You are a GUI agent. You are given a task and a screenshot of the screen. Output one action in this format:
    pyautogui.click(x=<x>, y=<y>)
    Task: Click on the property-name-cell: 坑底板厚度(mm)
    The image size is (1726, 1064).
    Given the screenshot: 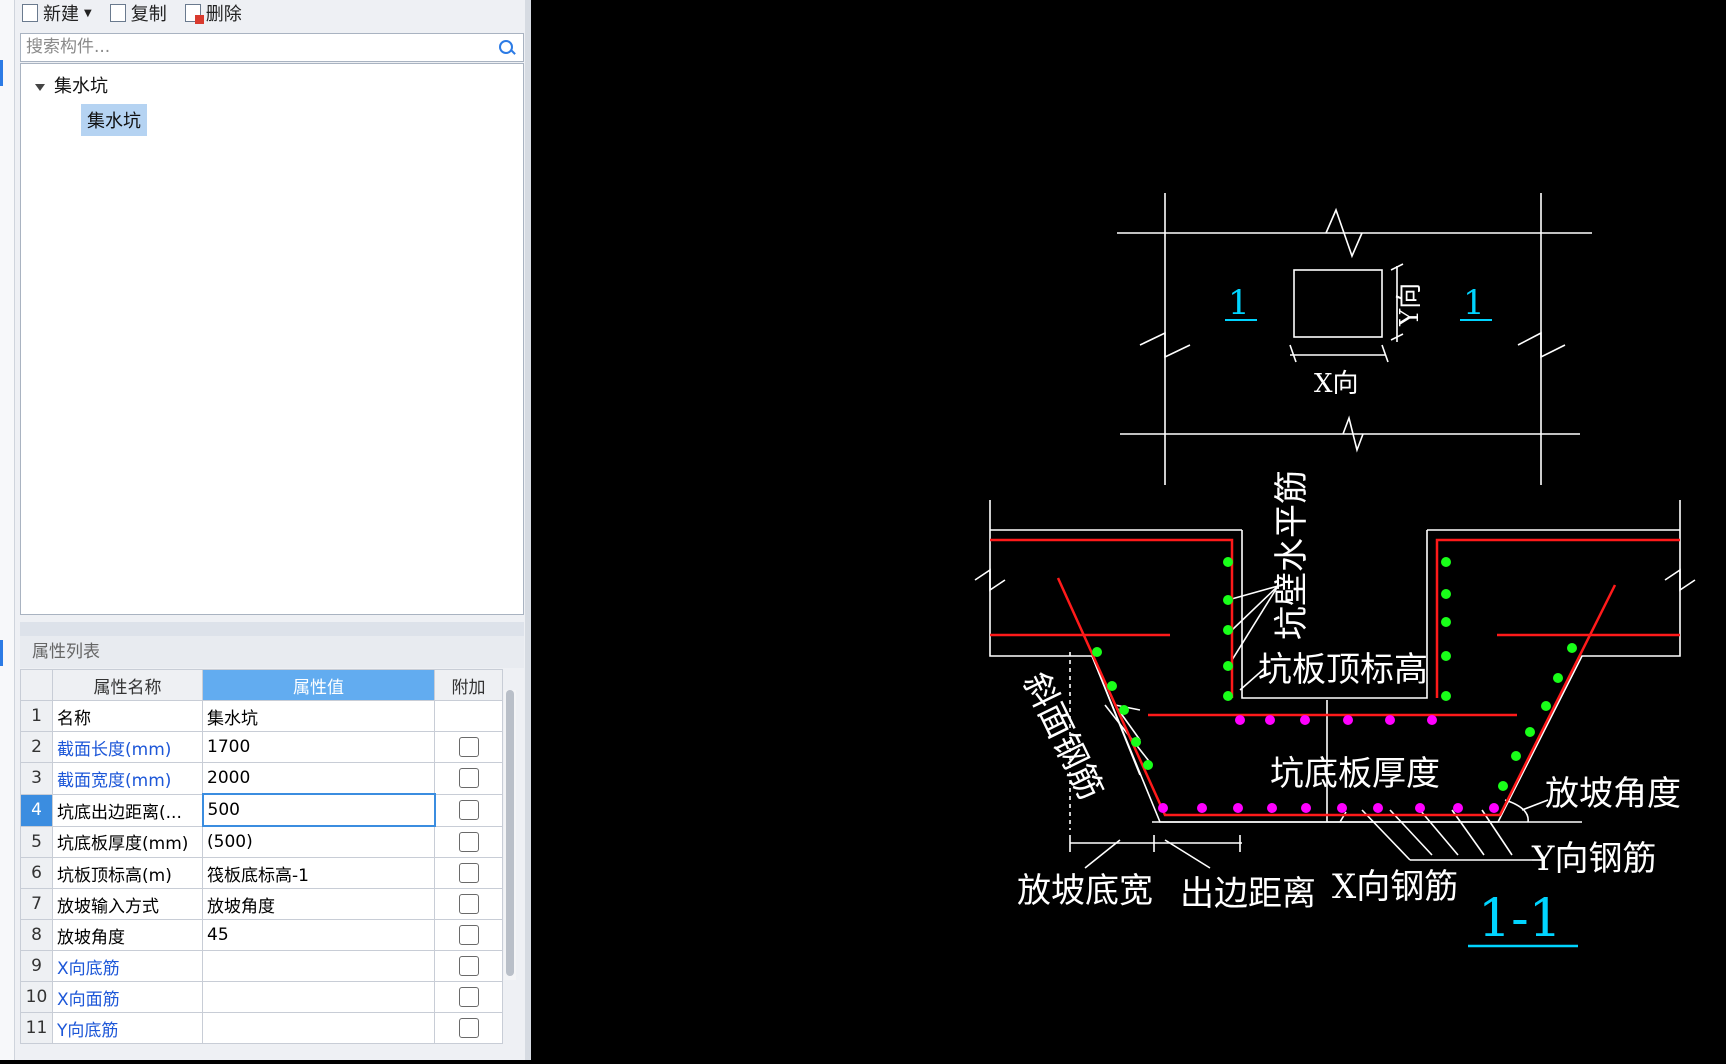 What is the action you would take?
    pyautogui.click(x=127, y=841)
    